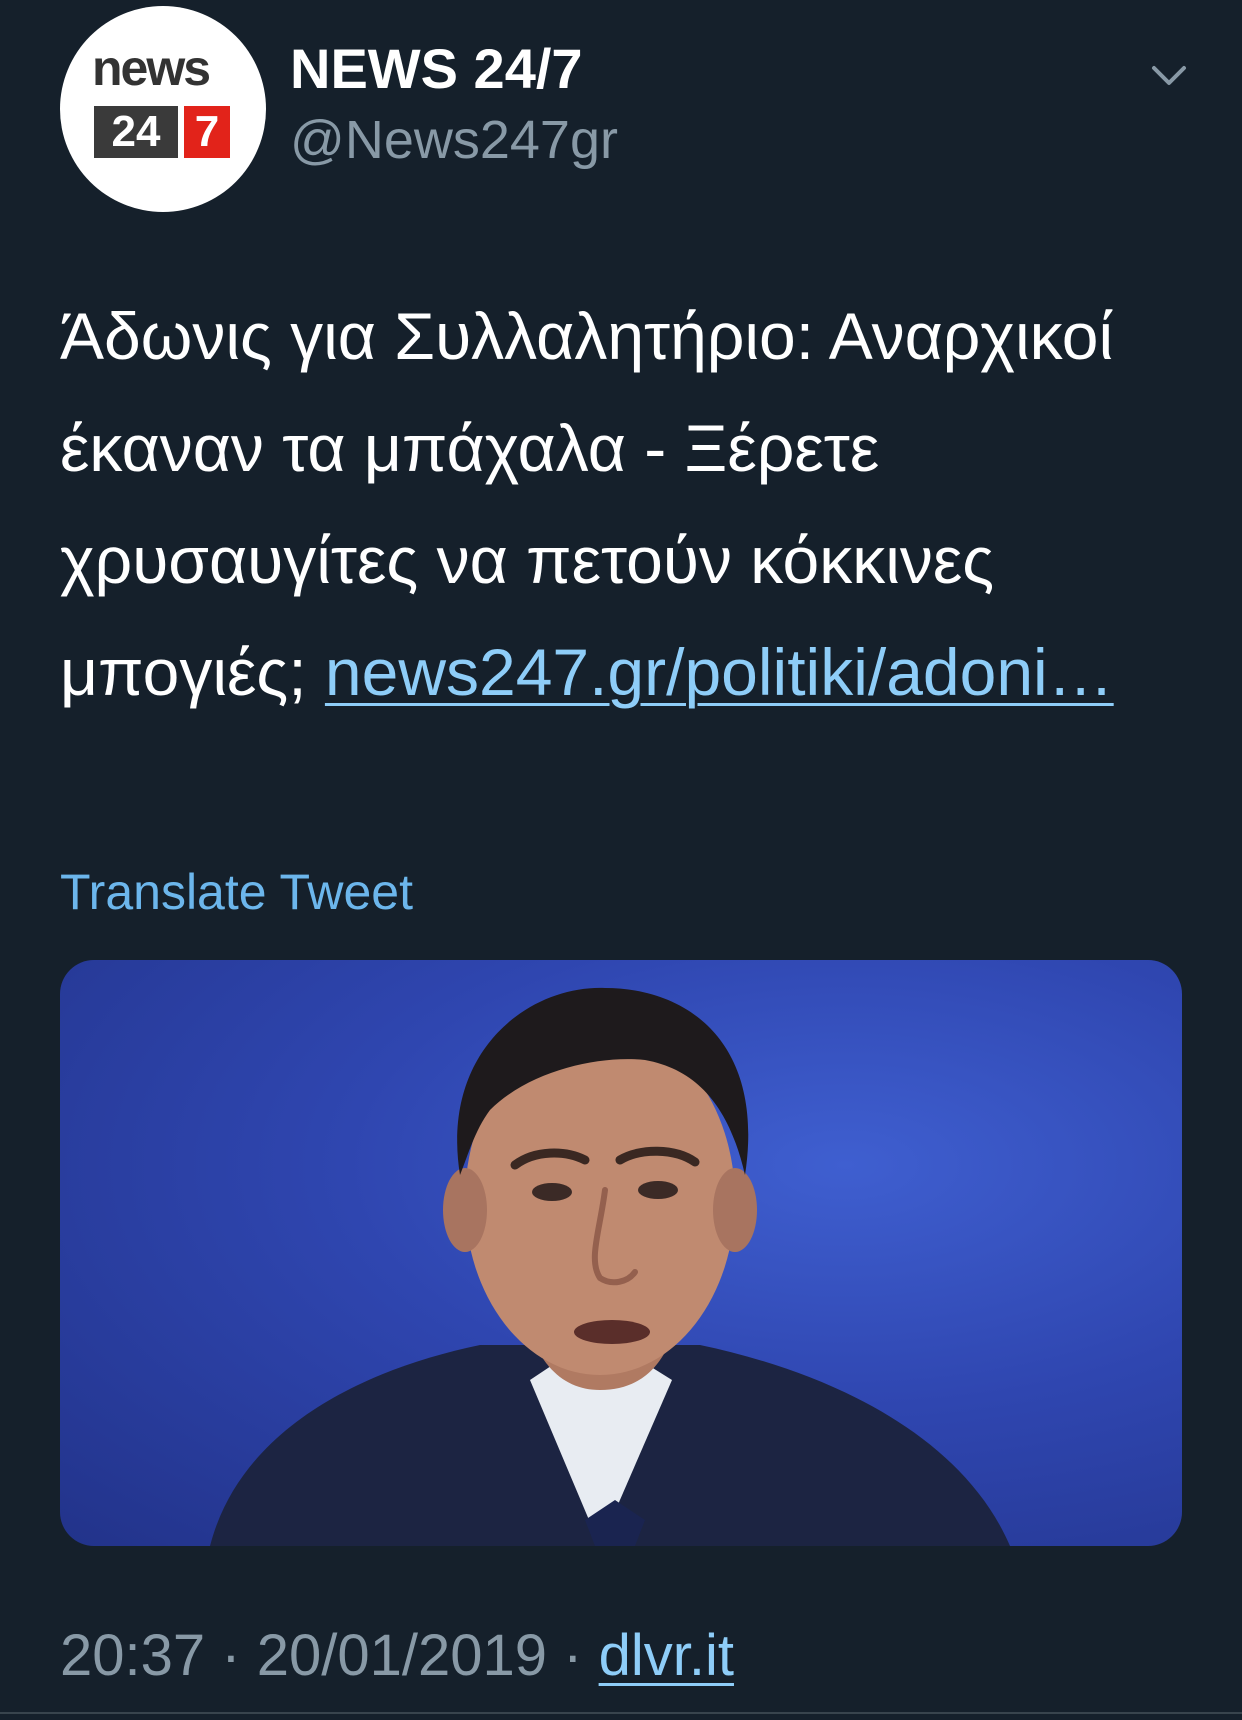  What do you see at coordinates (436, 69) in the screenshot?
I see `display-name: NEWS 24/7` at bounding box center [436, 69].